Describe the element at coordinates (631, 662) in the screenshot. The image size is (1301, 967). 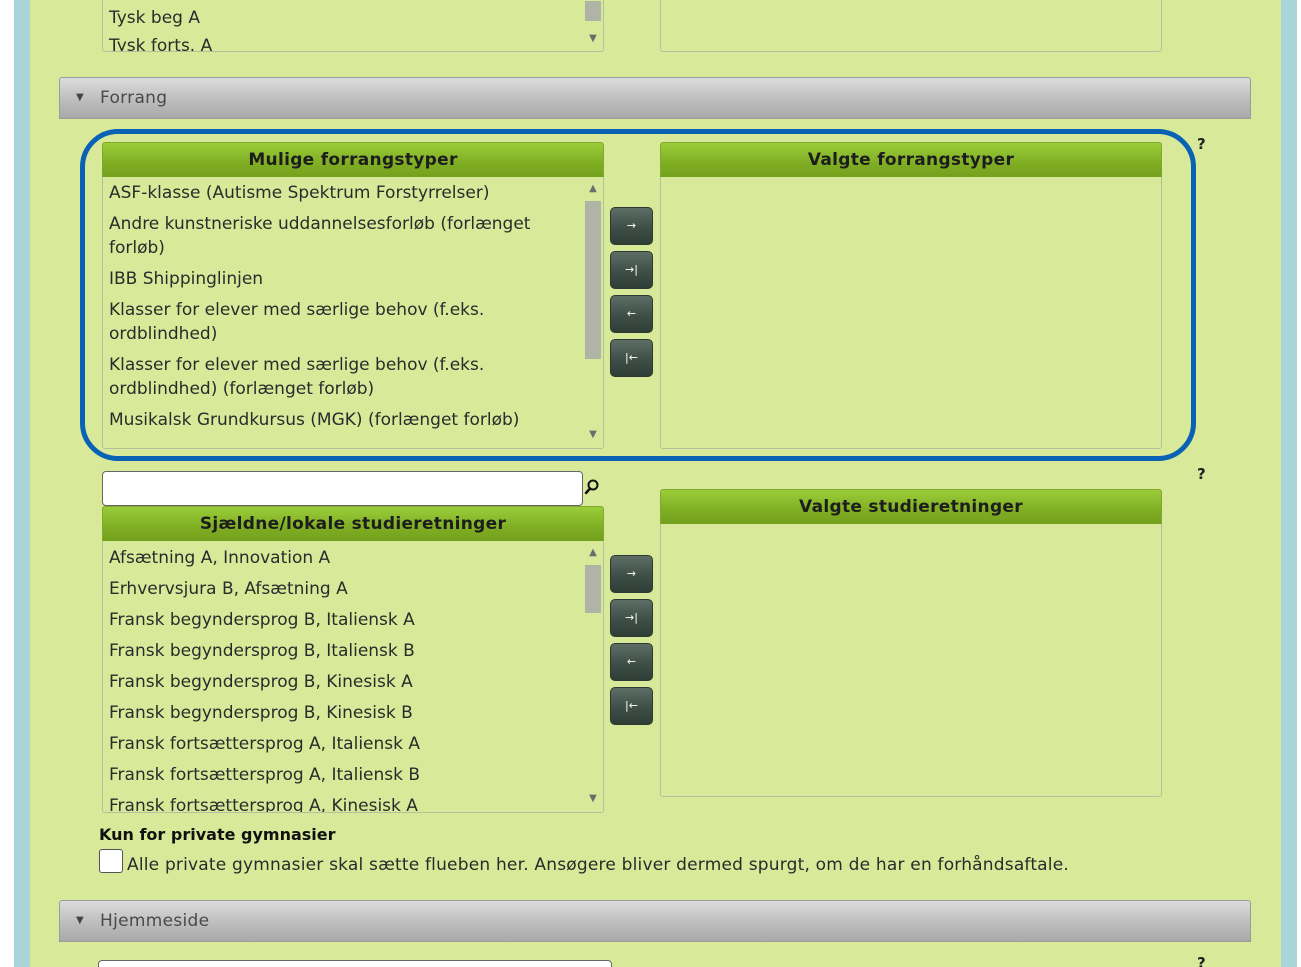
I see `remove-button: ←` at that location.